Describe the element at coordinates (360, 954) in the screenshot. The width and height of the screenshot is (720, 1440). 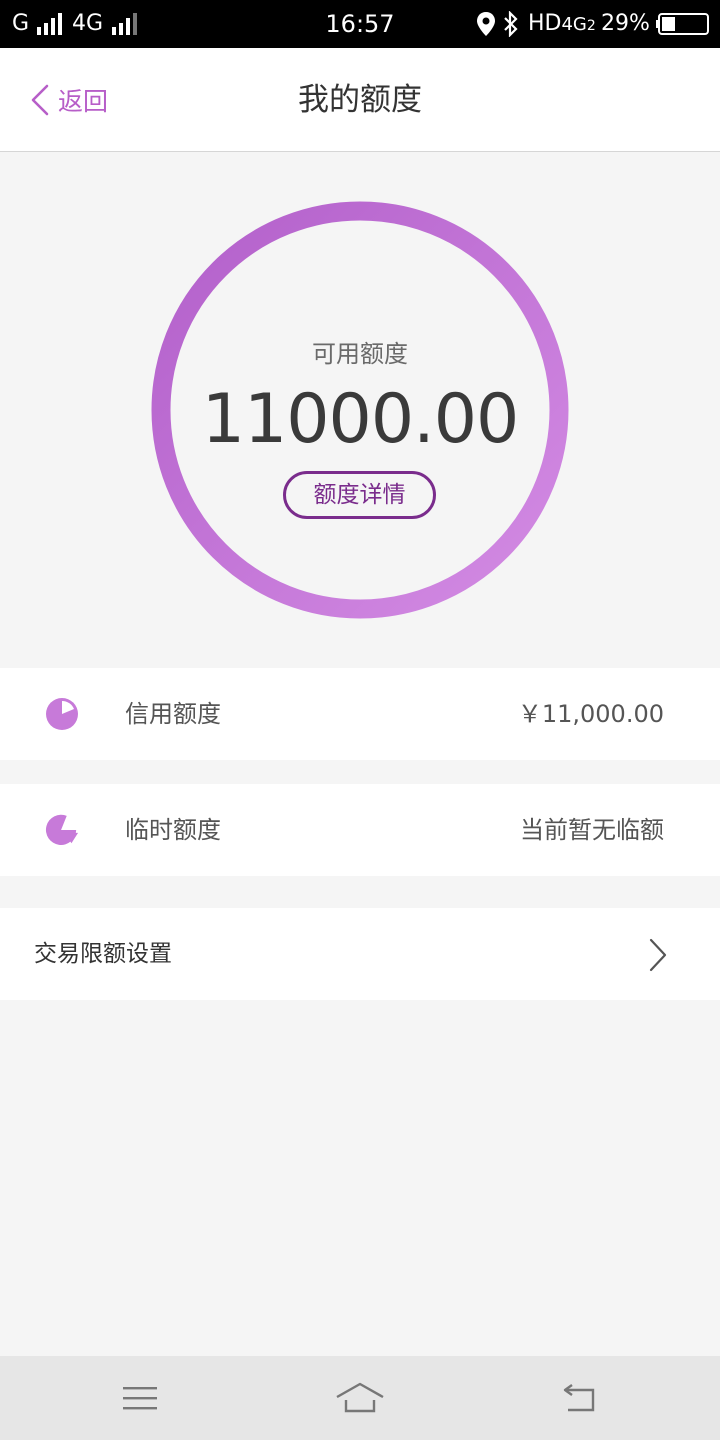
I see `transaction-limit-settings-row: 交易限额设置` at that location.